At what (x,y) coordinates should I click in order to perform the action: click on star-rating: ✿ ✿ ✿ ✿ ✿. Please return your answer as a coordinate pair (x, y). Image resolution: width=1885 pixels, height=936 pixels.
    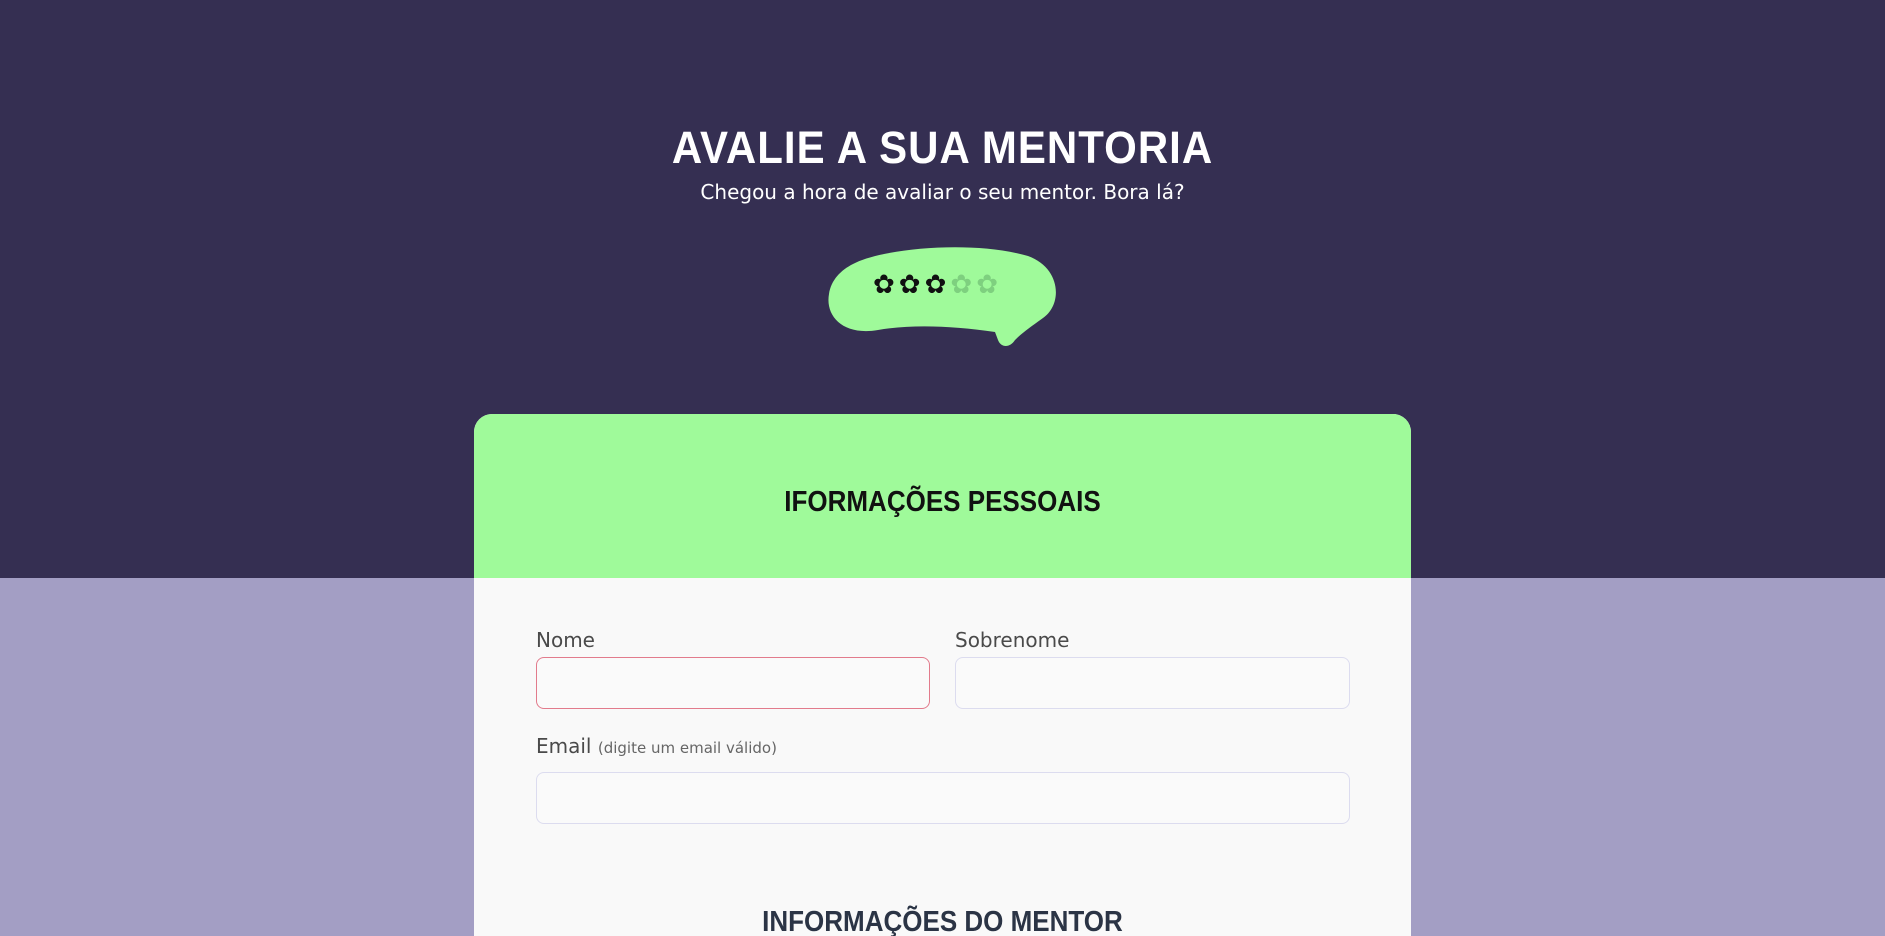
    Looking at the image, I should click on (935, 285).